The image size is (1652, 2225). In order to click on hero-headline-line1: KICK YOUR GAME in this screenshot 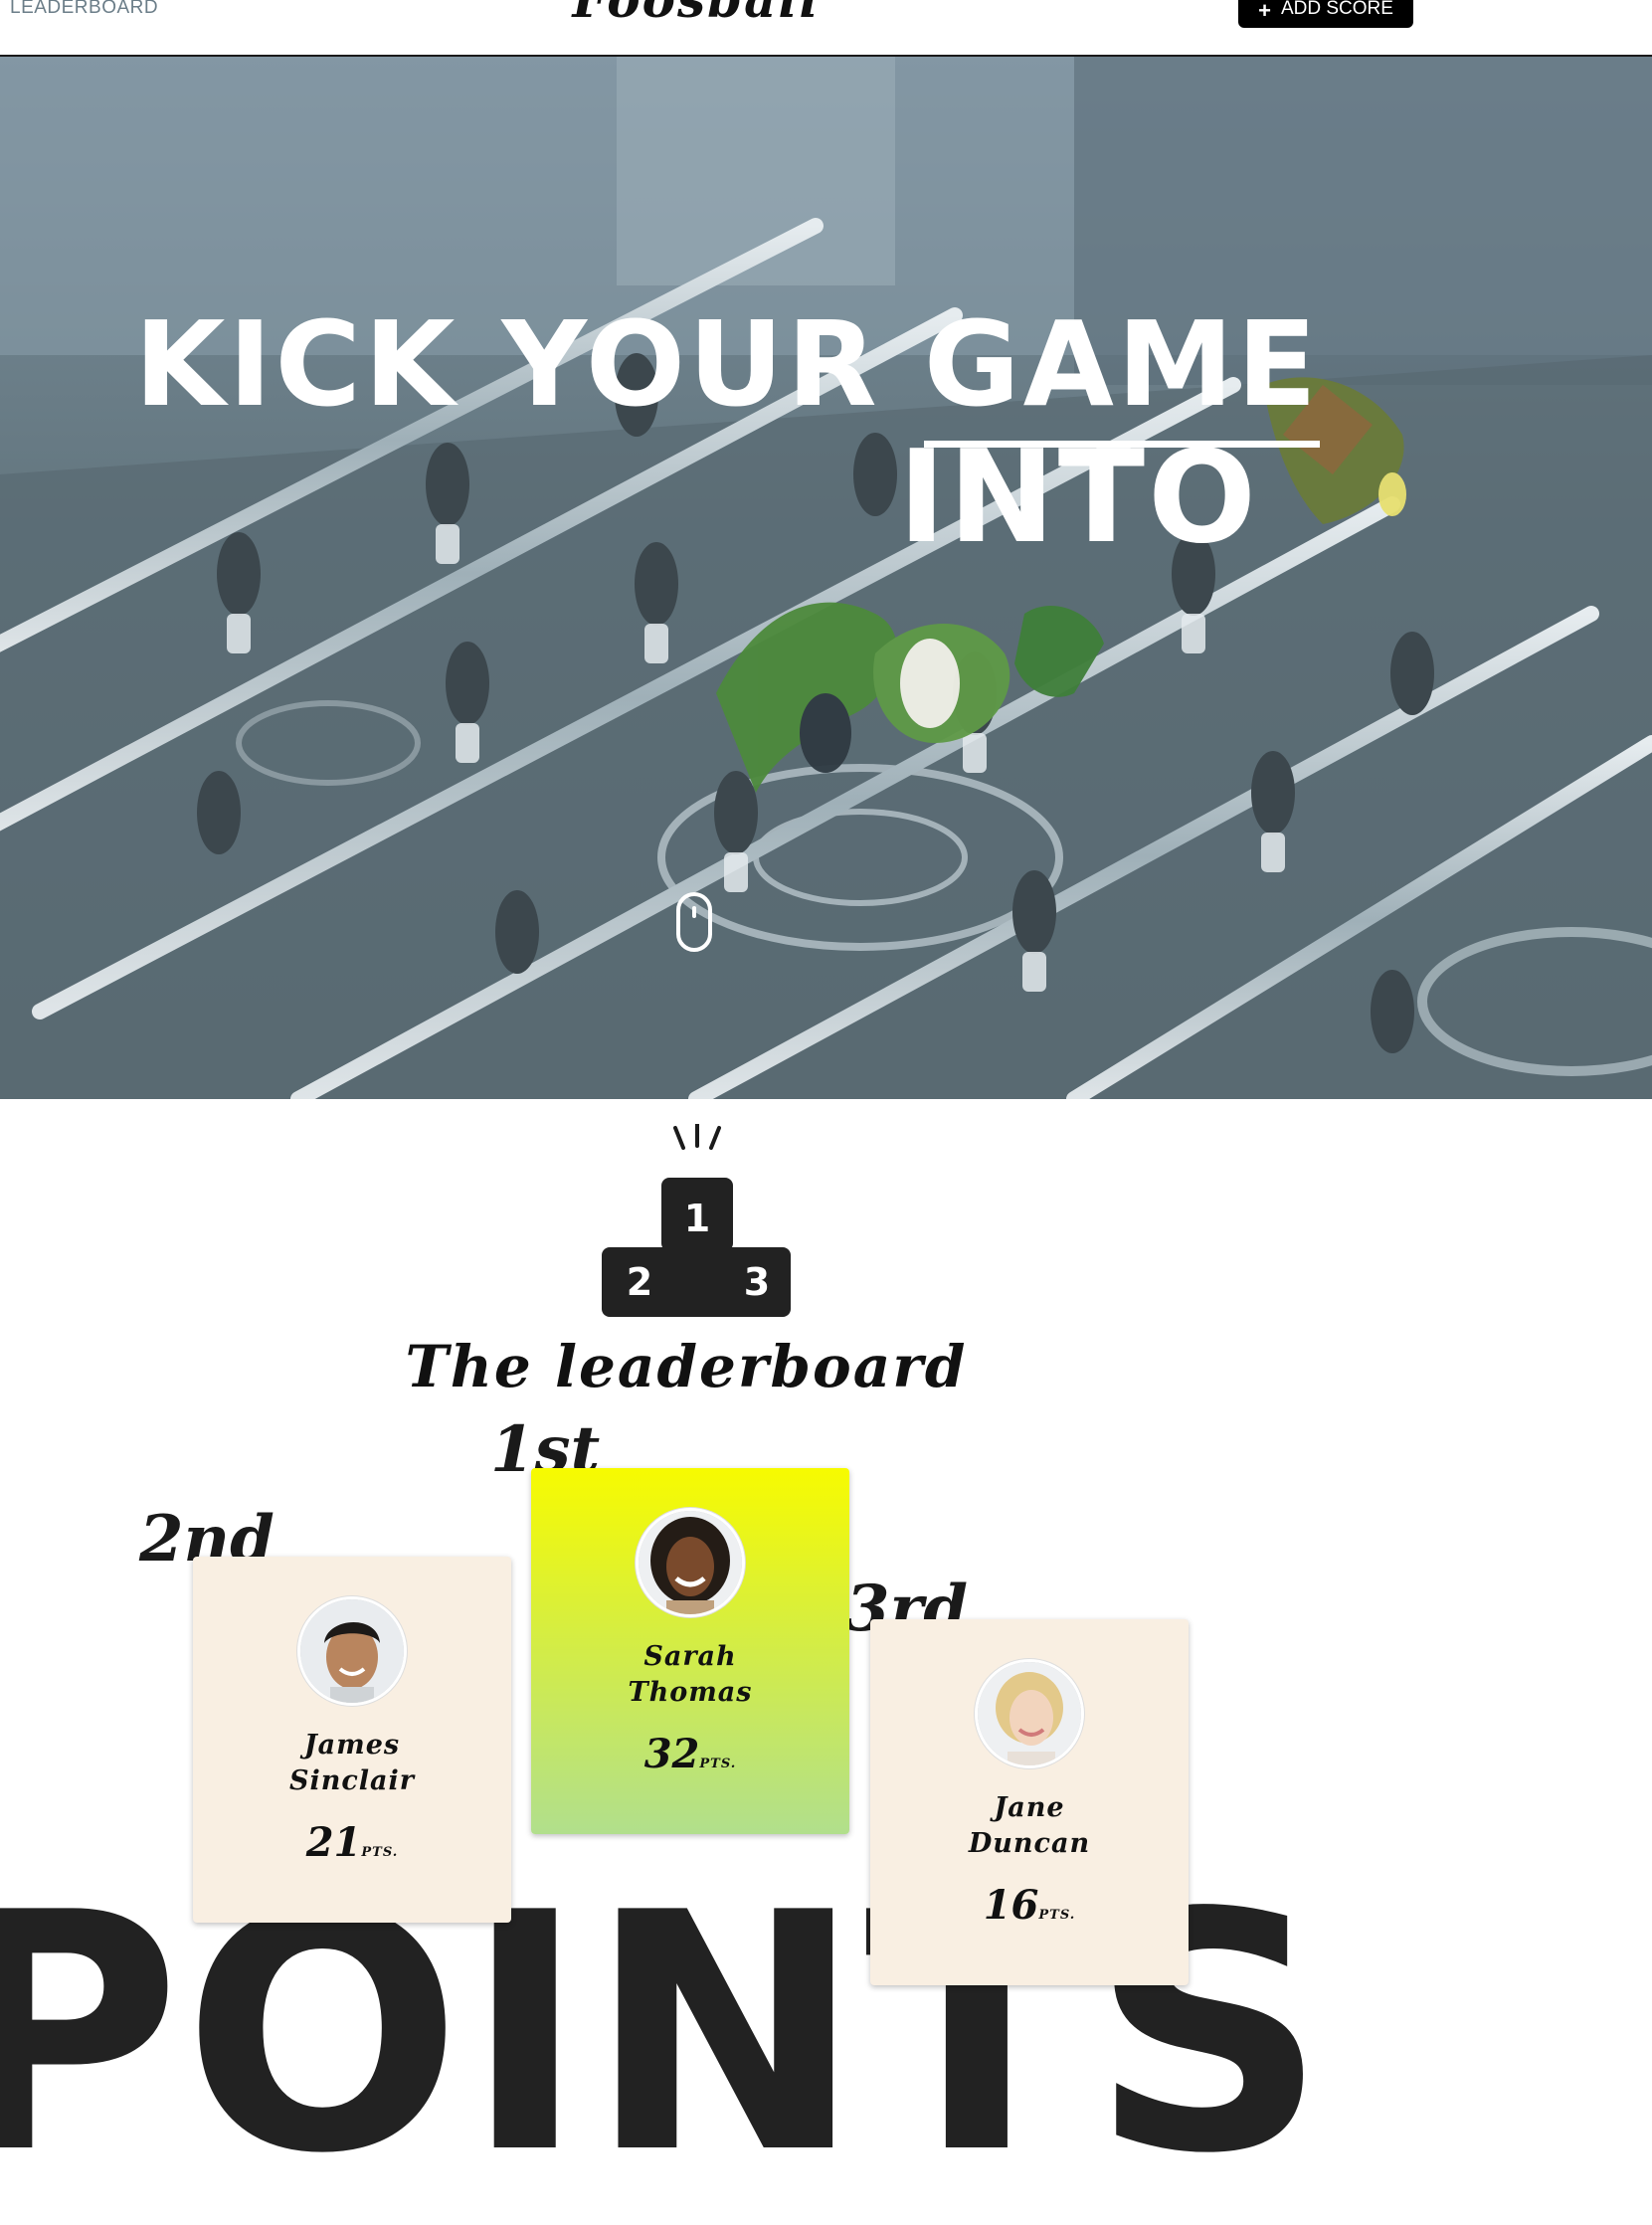, I will do `click(727, 371)`.